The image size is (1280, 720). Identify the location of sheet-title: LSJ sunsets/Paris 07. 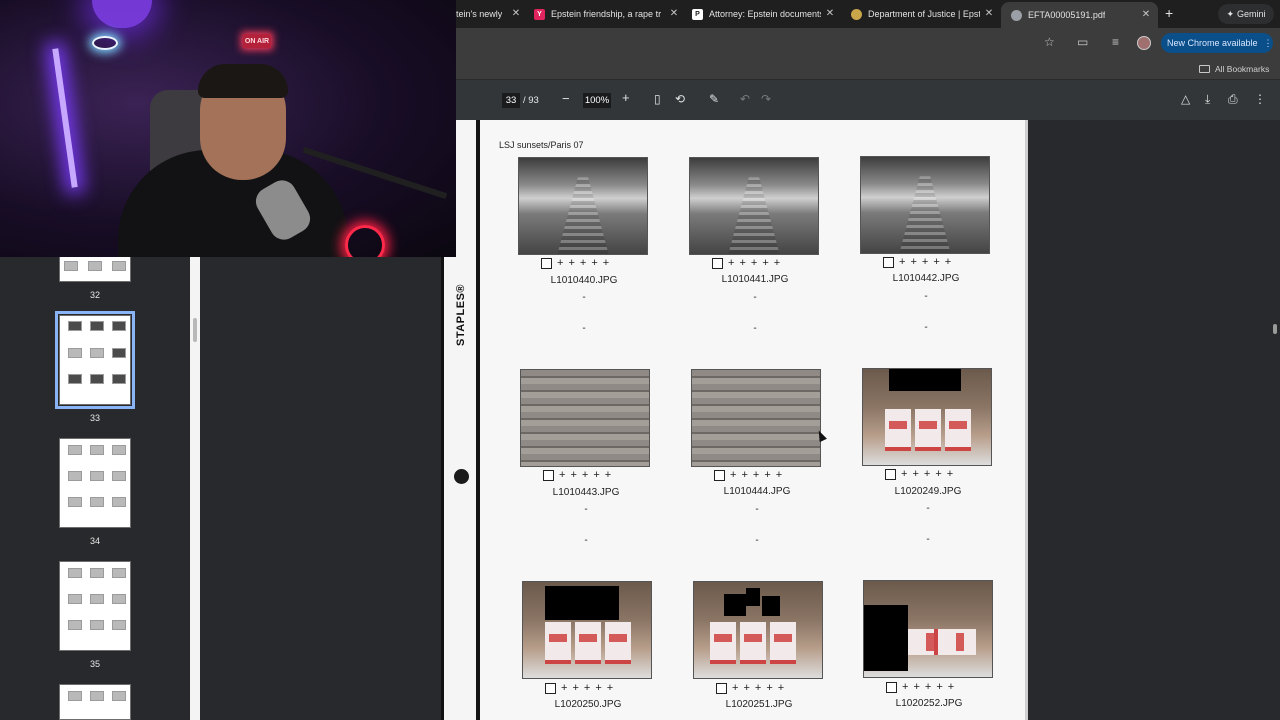
(541, 145).